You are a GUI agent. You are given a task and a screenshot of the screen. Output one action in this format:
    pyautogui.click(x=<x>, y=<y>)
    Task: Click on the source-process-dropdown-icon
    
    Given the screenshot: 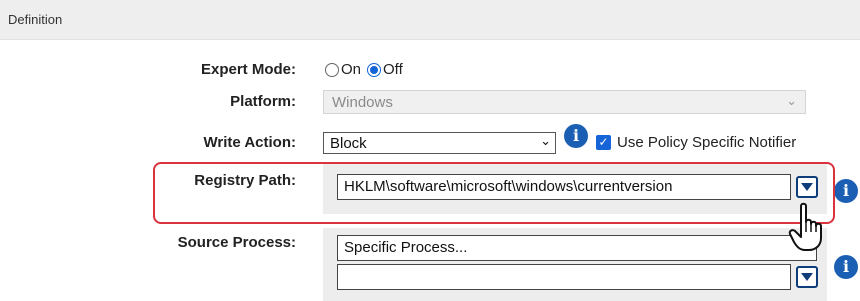 What is the action you would take?
    pyautogui.click(x=807, y=277)
    